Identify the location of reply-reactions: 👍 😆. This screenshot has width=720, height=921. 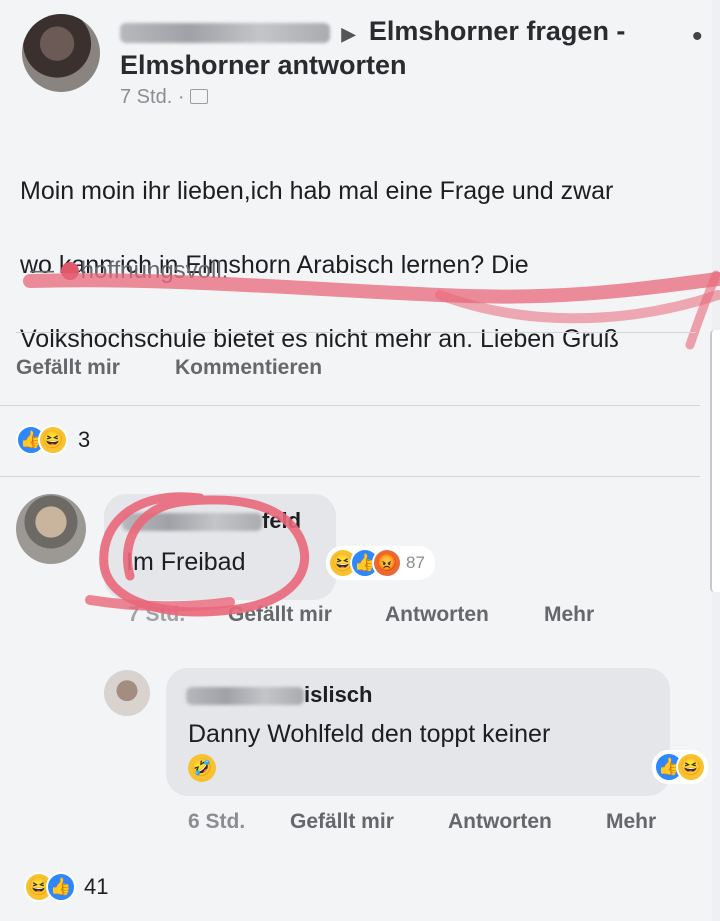
(680, 767).